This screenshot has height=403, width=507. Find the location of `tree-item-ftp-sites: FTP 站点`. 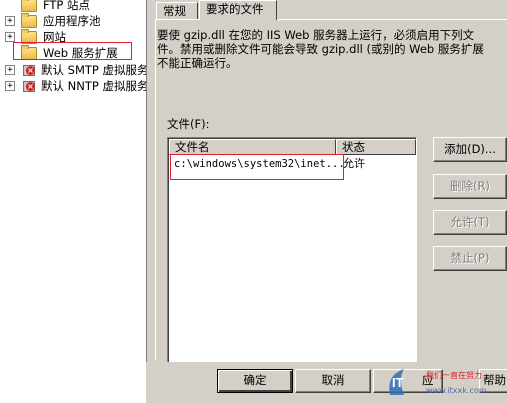

tree-item-ftp-sites: FTP 站点 is located at coordinates (75, 6).